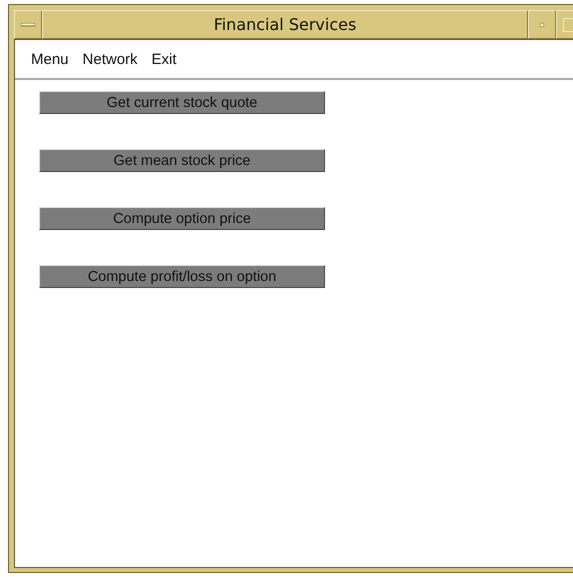 This screenshot has width=573, height=577. Describe the element at coordinates (285, 24) in the screenshot. I see `window-title: Financial Services` at that location.